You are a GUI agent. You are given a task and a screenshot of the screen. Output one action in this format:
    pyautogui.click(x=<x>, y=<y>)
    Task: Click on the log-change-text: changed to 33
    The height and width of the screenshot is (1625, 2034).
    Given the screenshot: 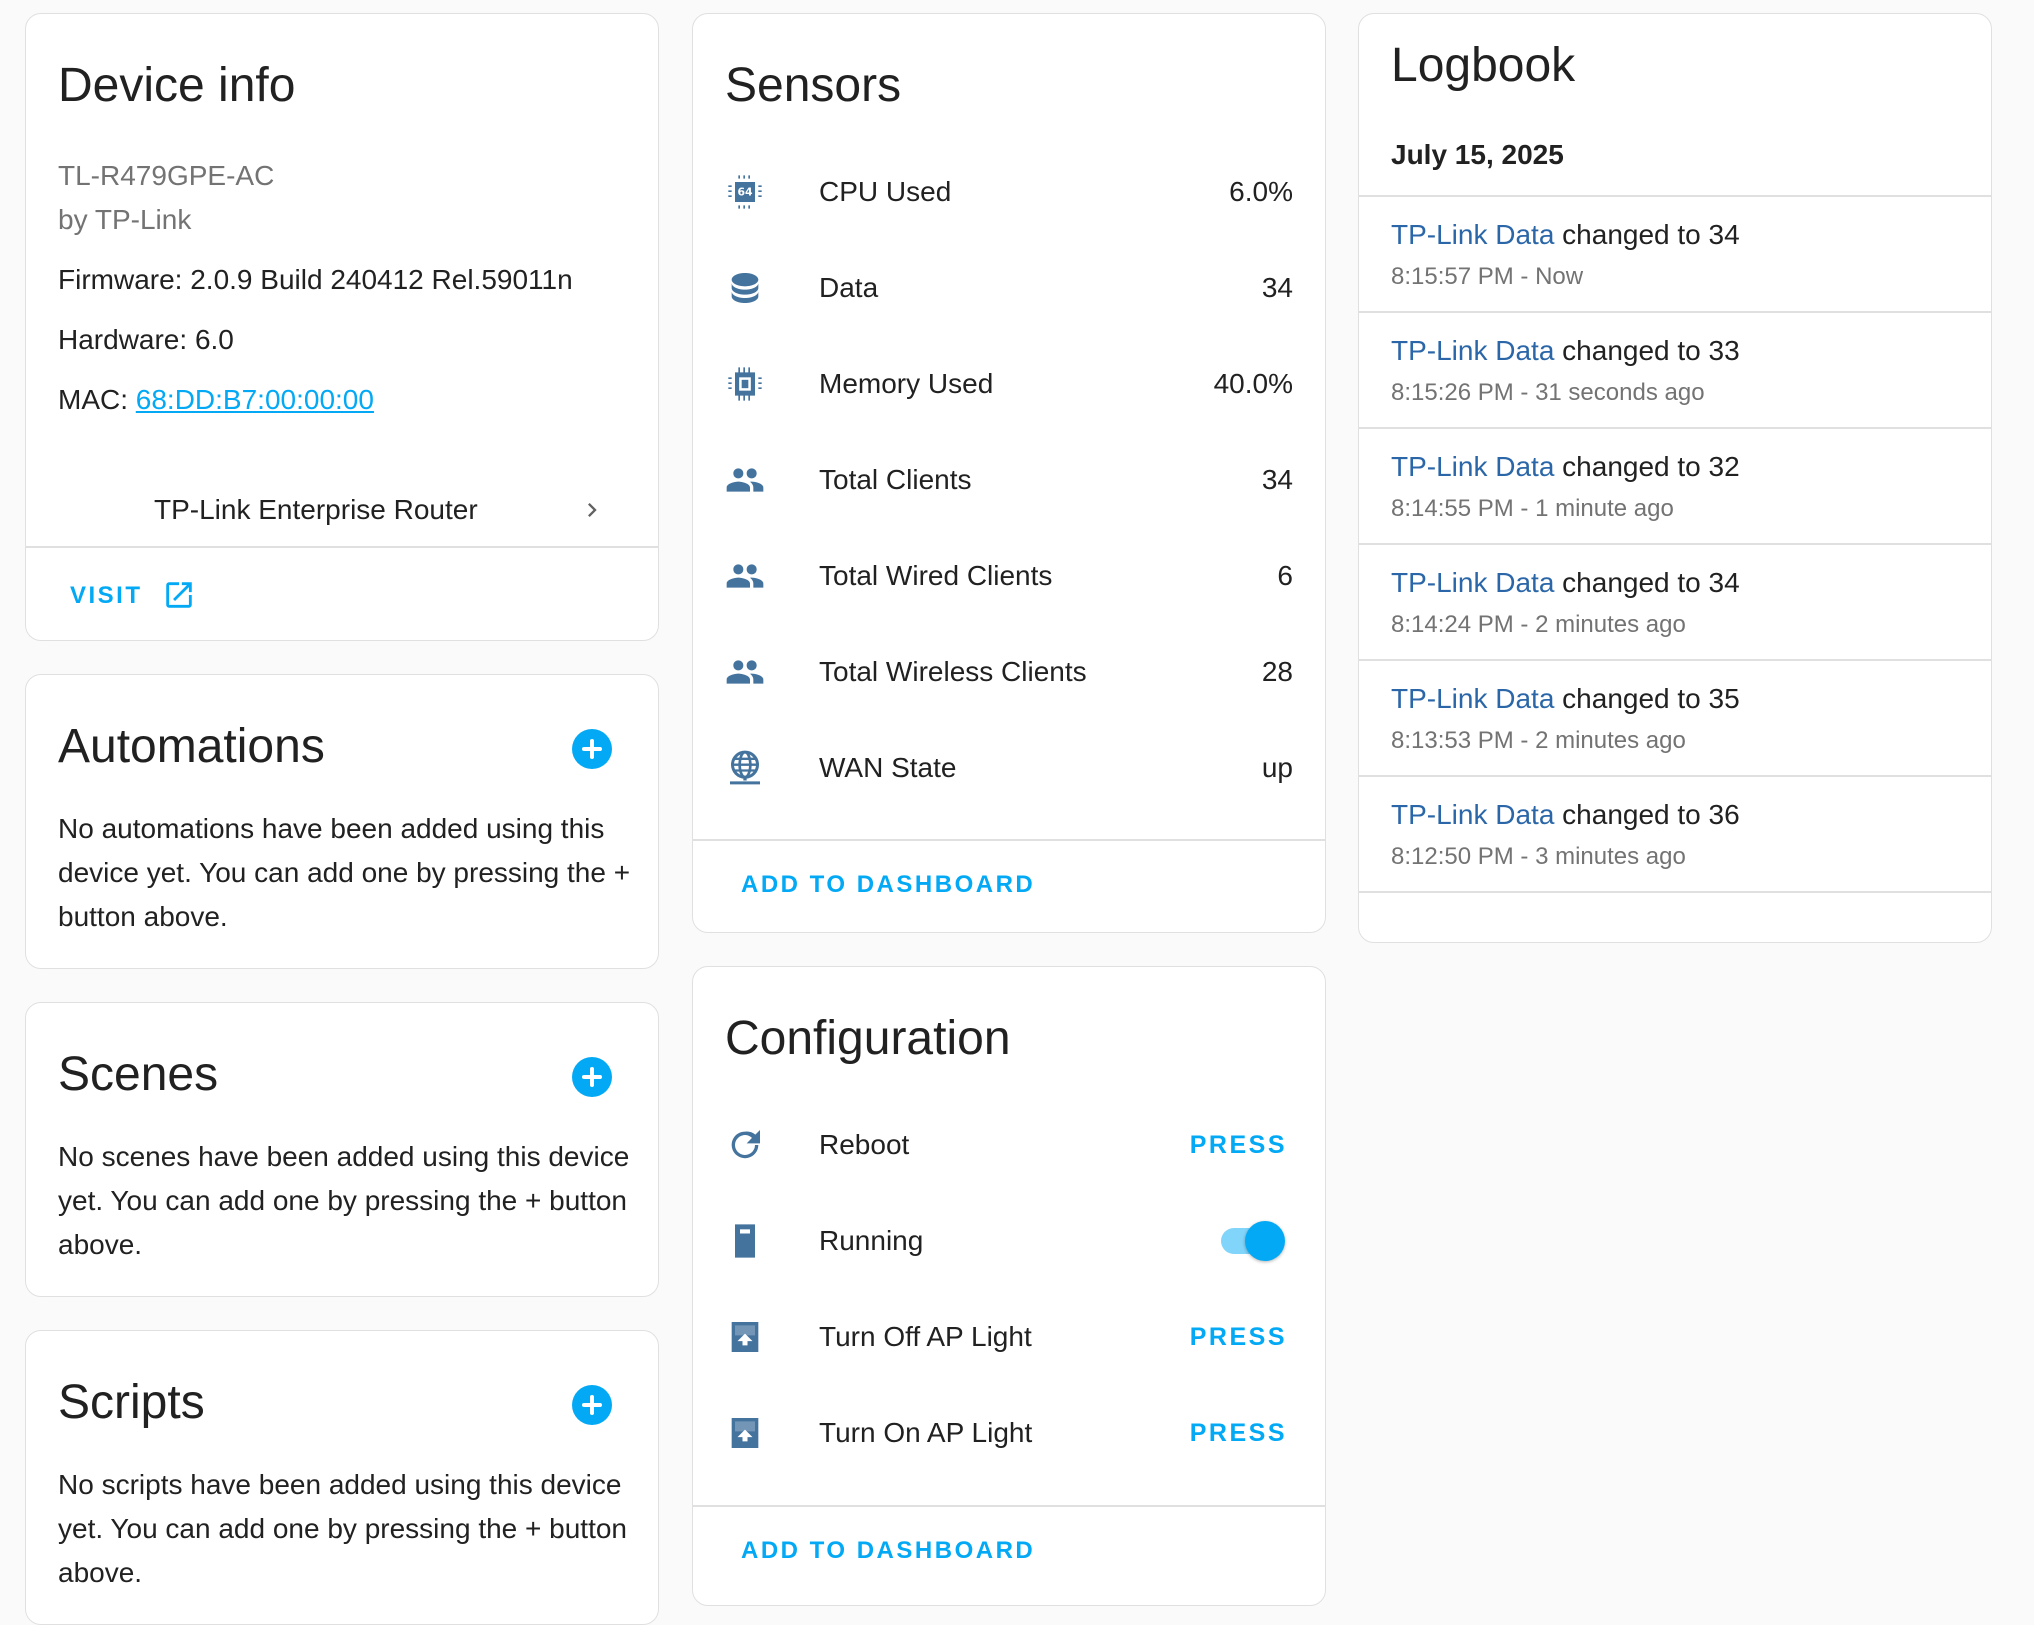 What is the action you would take?
    pyautogui.click(x=1647, y=350)
    